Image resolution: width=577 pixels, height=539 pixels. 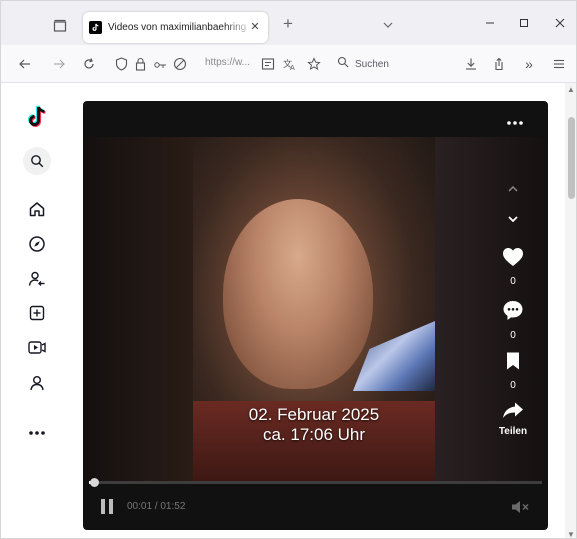 I want to click on more-options-icon, so click(x=515, y=124).